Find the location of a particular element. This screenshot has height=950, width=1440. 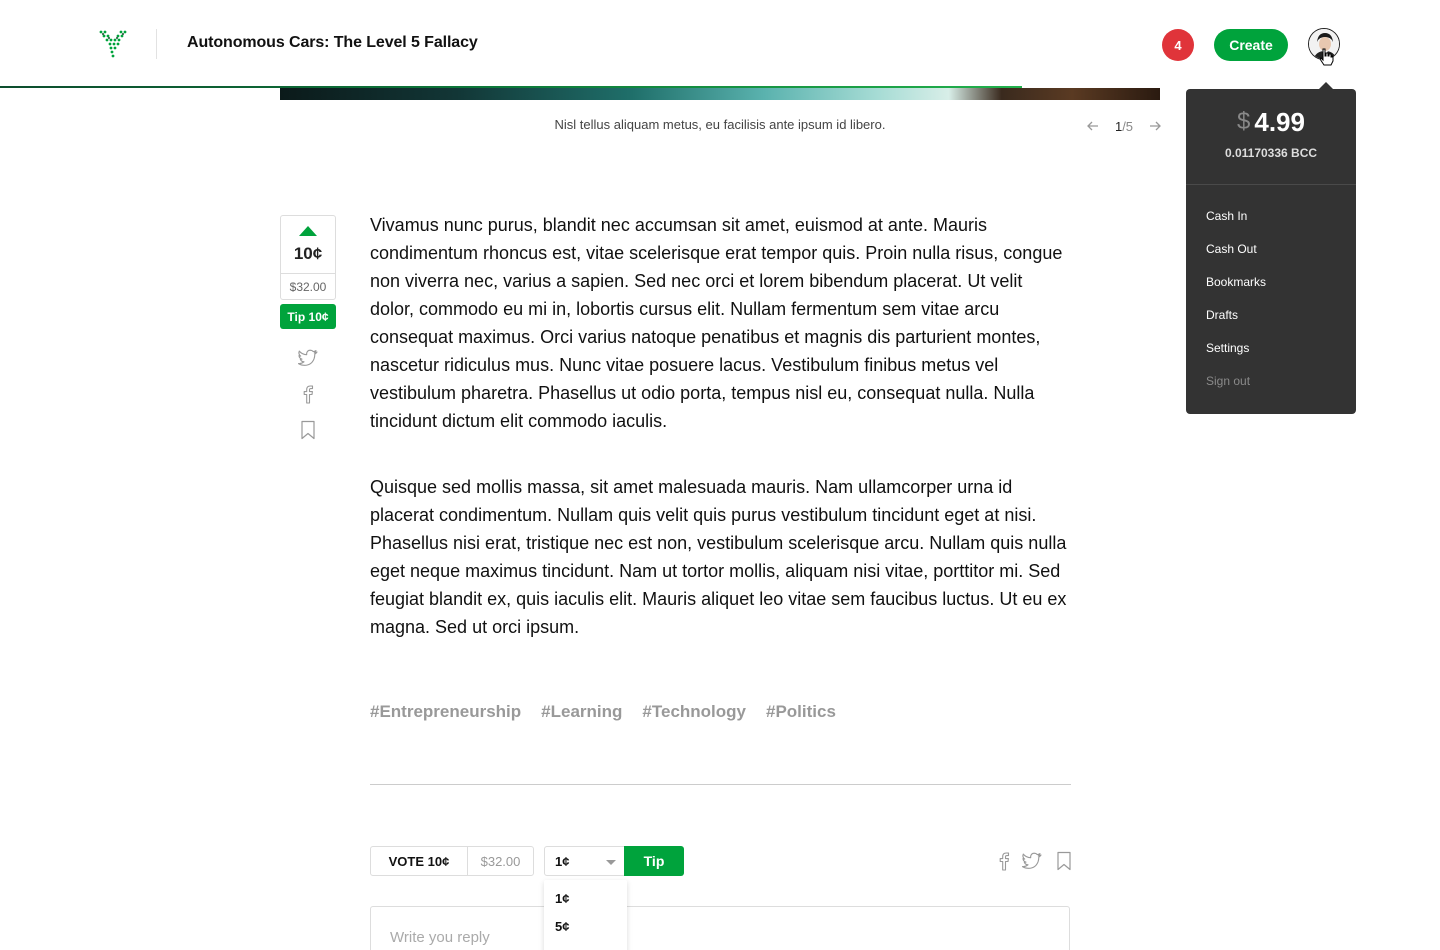

pointer-cursor-icon is located at coordinates (1326, 57).